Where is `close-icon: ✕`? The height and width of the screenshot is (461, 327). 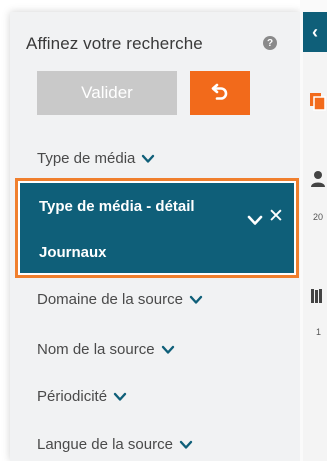 close-icon: ✕ is located at coordinates (276, 216).